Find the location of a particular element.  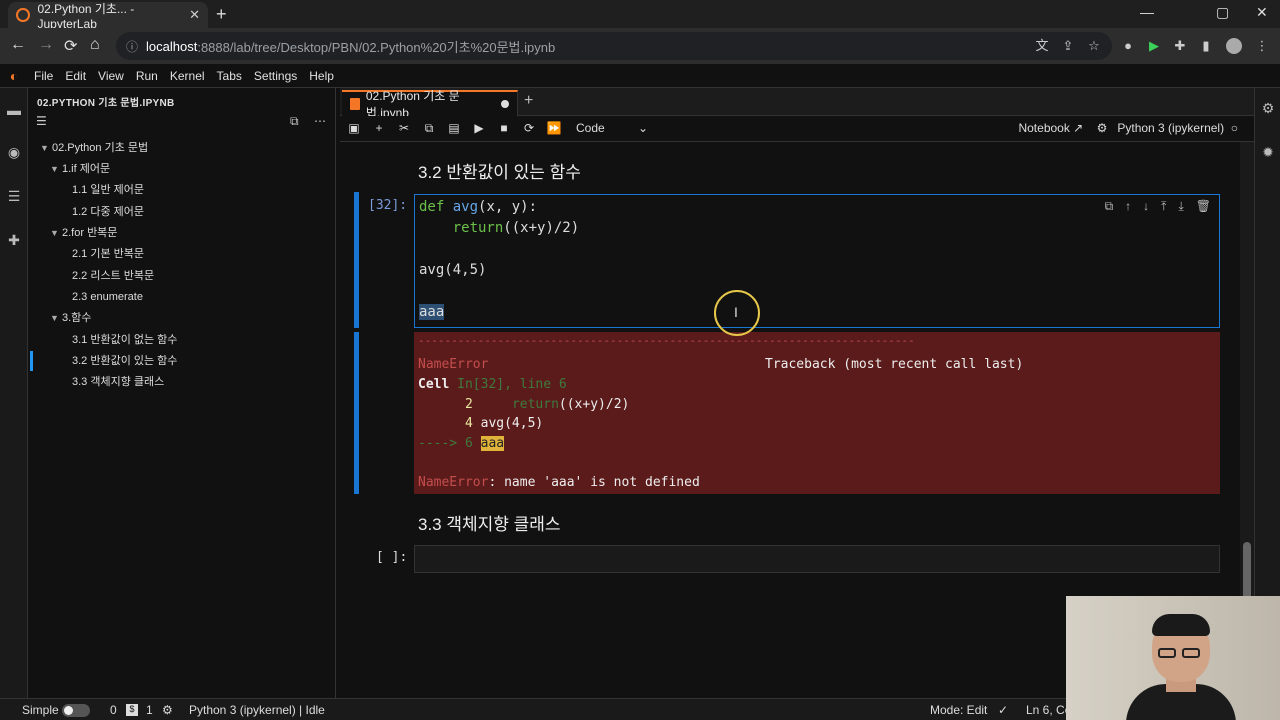

browser-tab: 02.Python 기초... - JupyterLab ✕ is located at coordinates (108, 16).